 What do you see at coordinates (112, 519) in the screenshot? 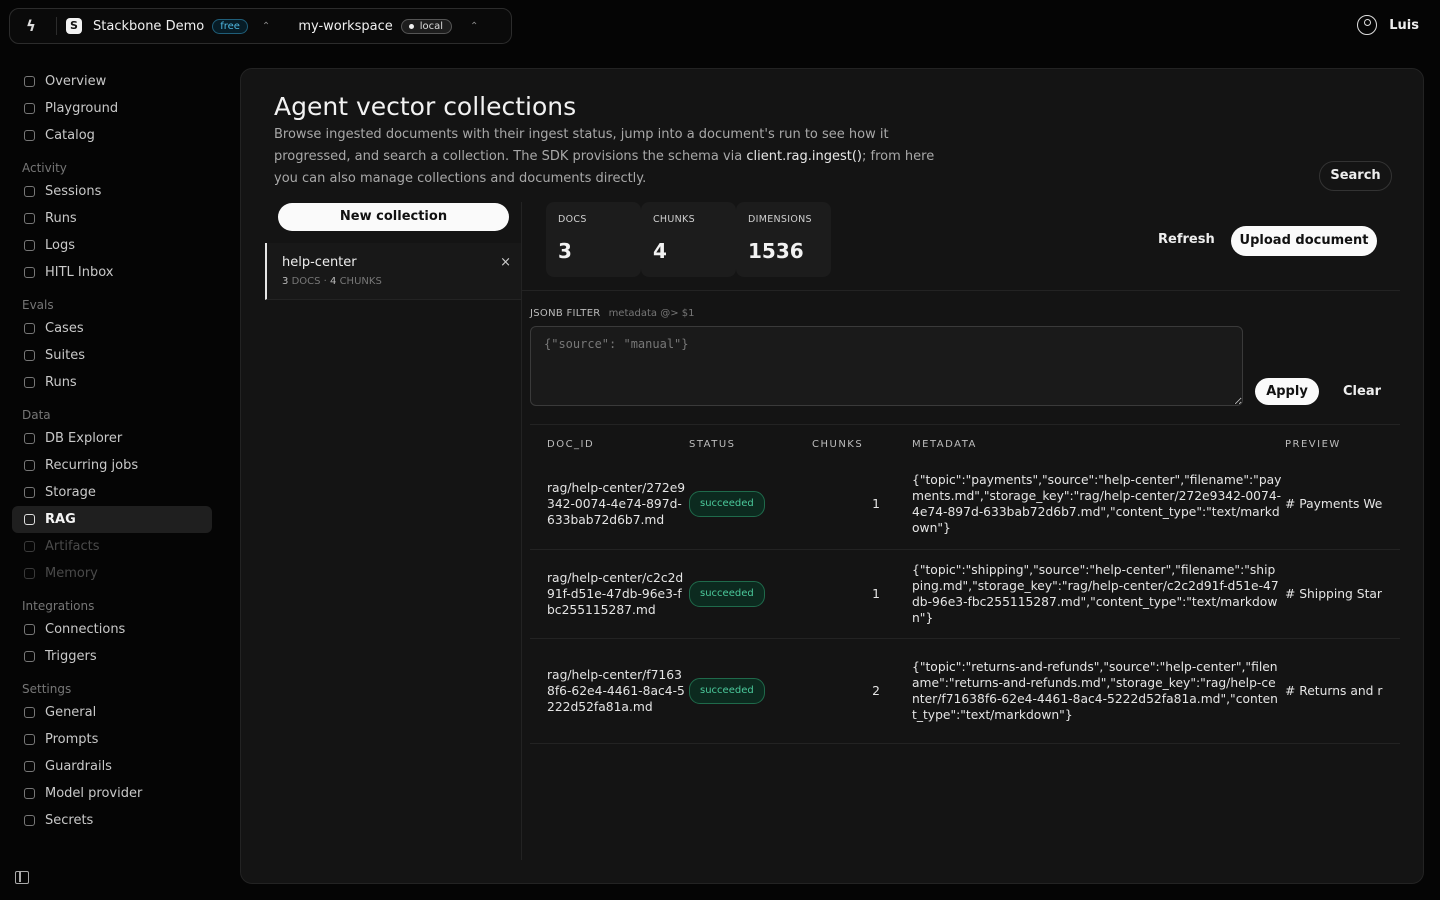
I see `sidebar-item-data-rag: RAG` at bounding box center [112, 519].